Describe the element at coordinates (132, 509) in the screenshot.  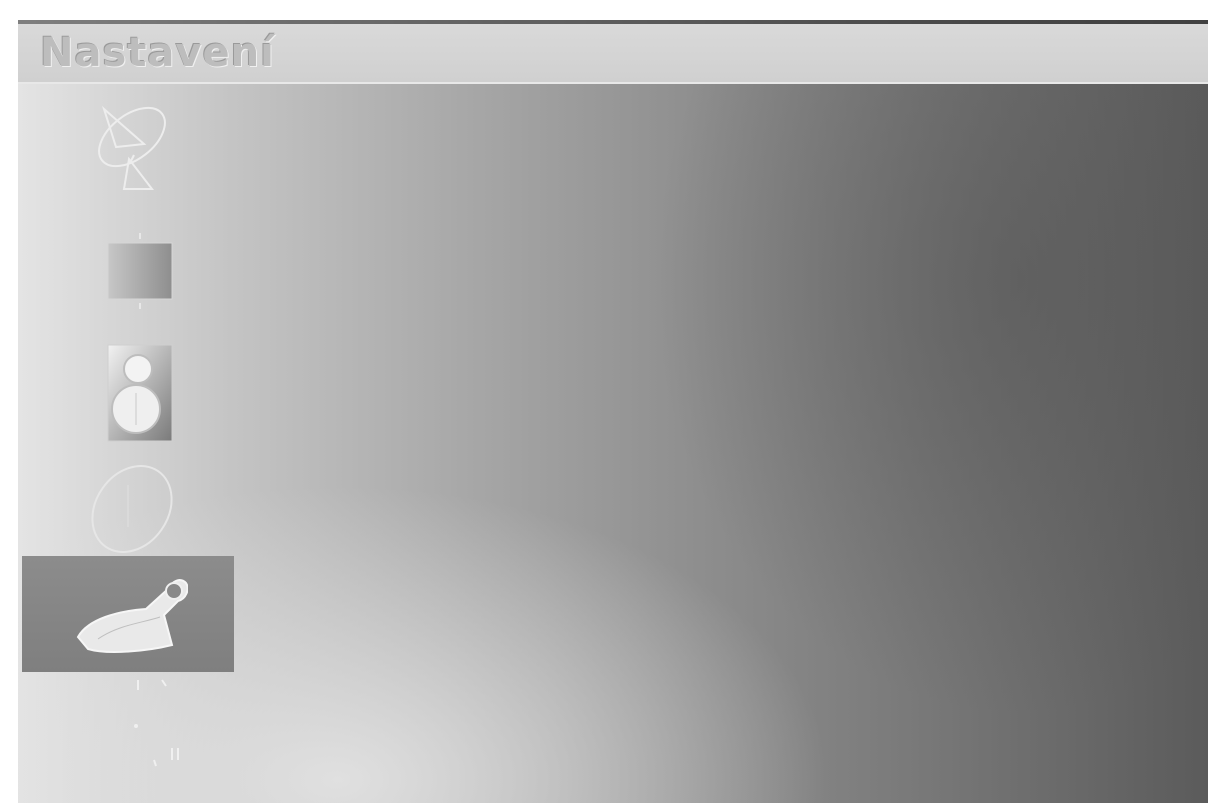
I see `clock-icon` at that location.